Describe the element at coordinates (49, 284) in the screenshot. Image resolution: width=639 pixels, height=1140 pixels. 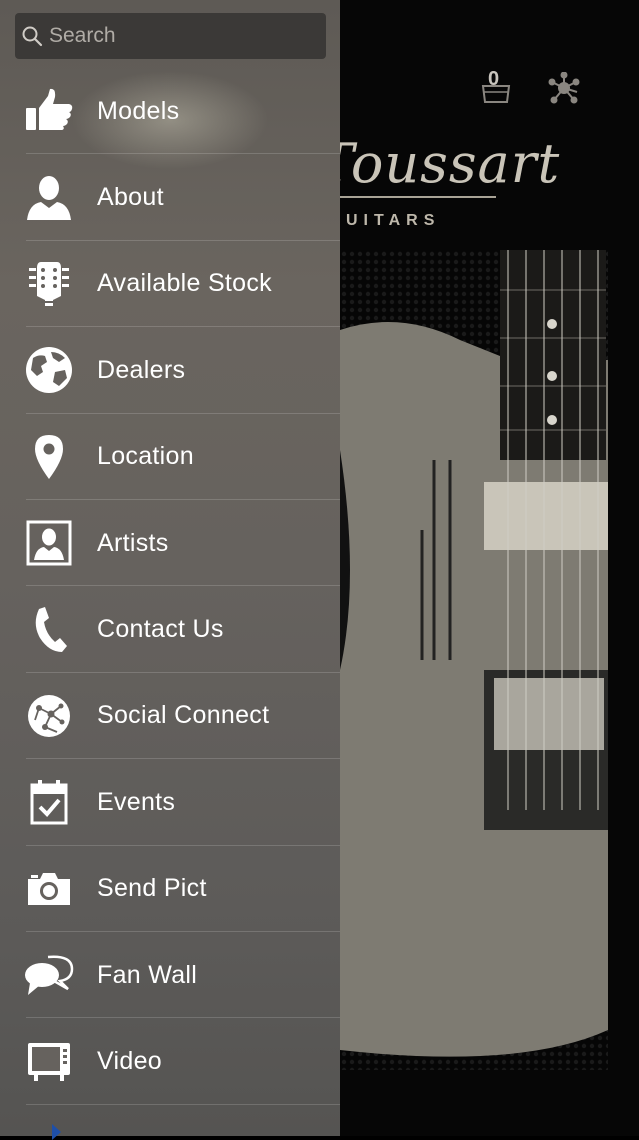
I see `guitar-headstock-icon` at that location.